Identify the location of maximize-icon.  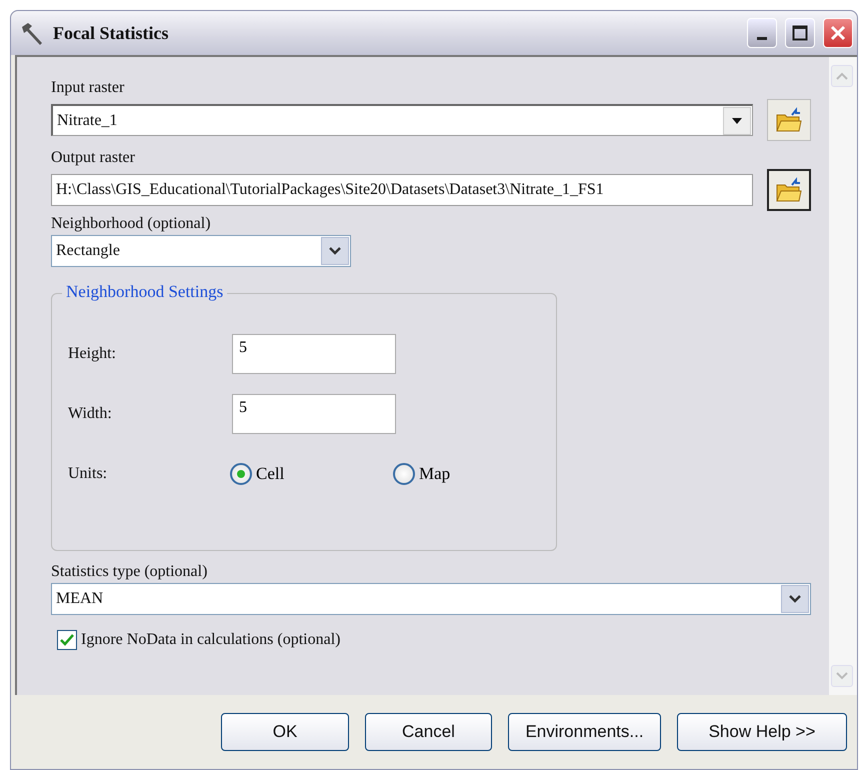
(800, 33).